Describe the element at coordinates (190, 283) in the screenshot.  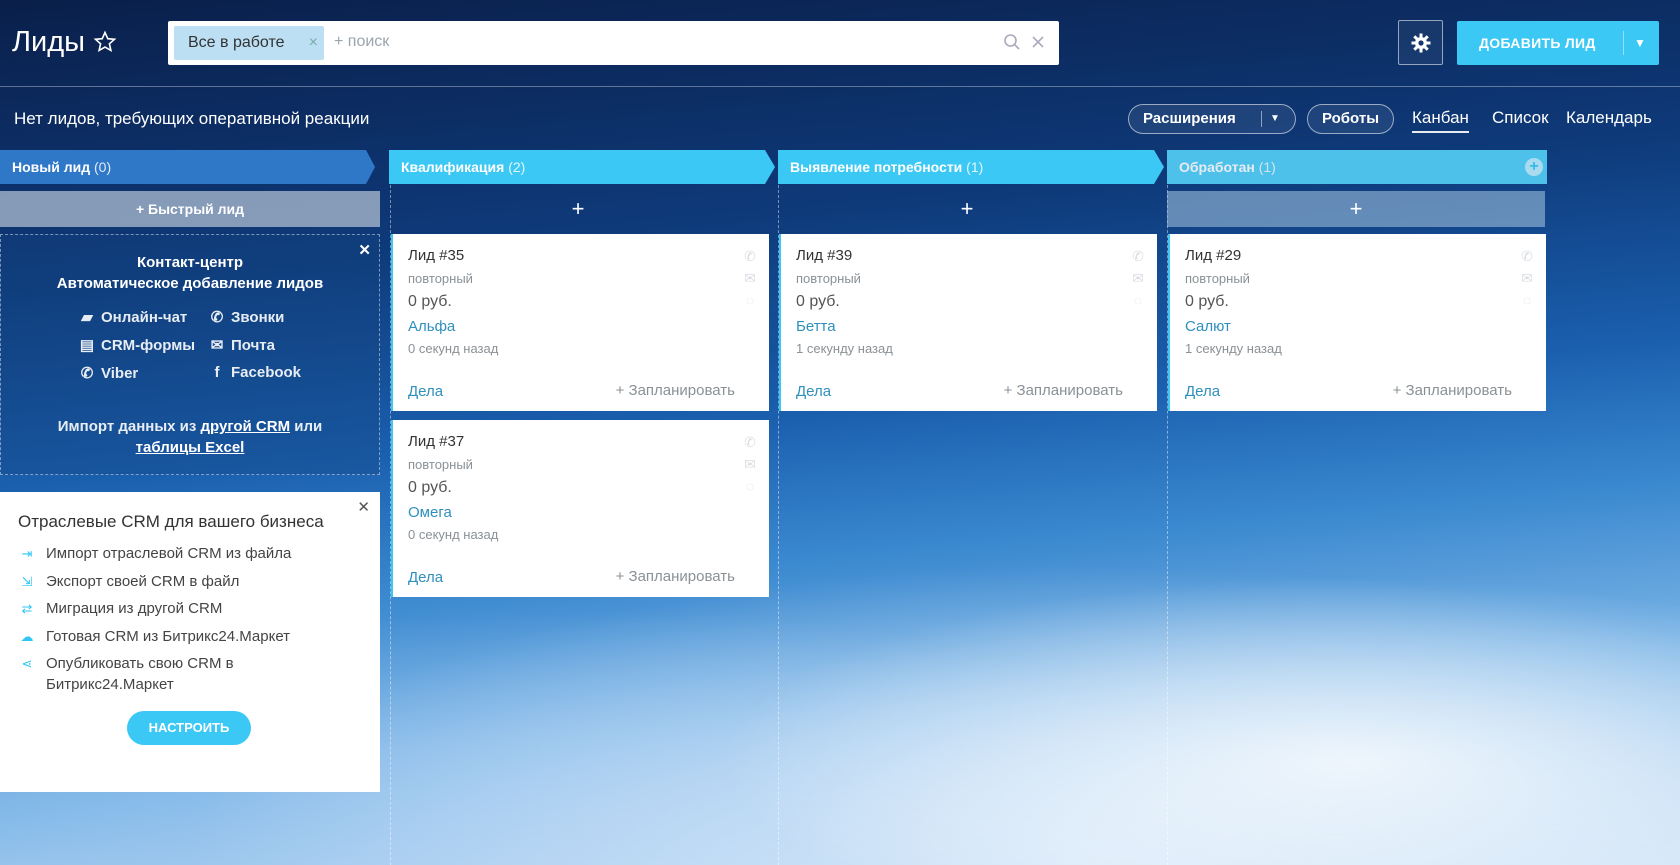
I see `contact-center-subtitle: Автоматическое добавление лидов` at that location.